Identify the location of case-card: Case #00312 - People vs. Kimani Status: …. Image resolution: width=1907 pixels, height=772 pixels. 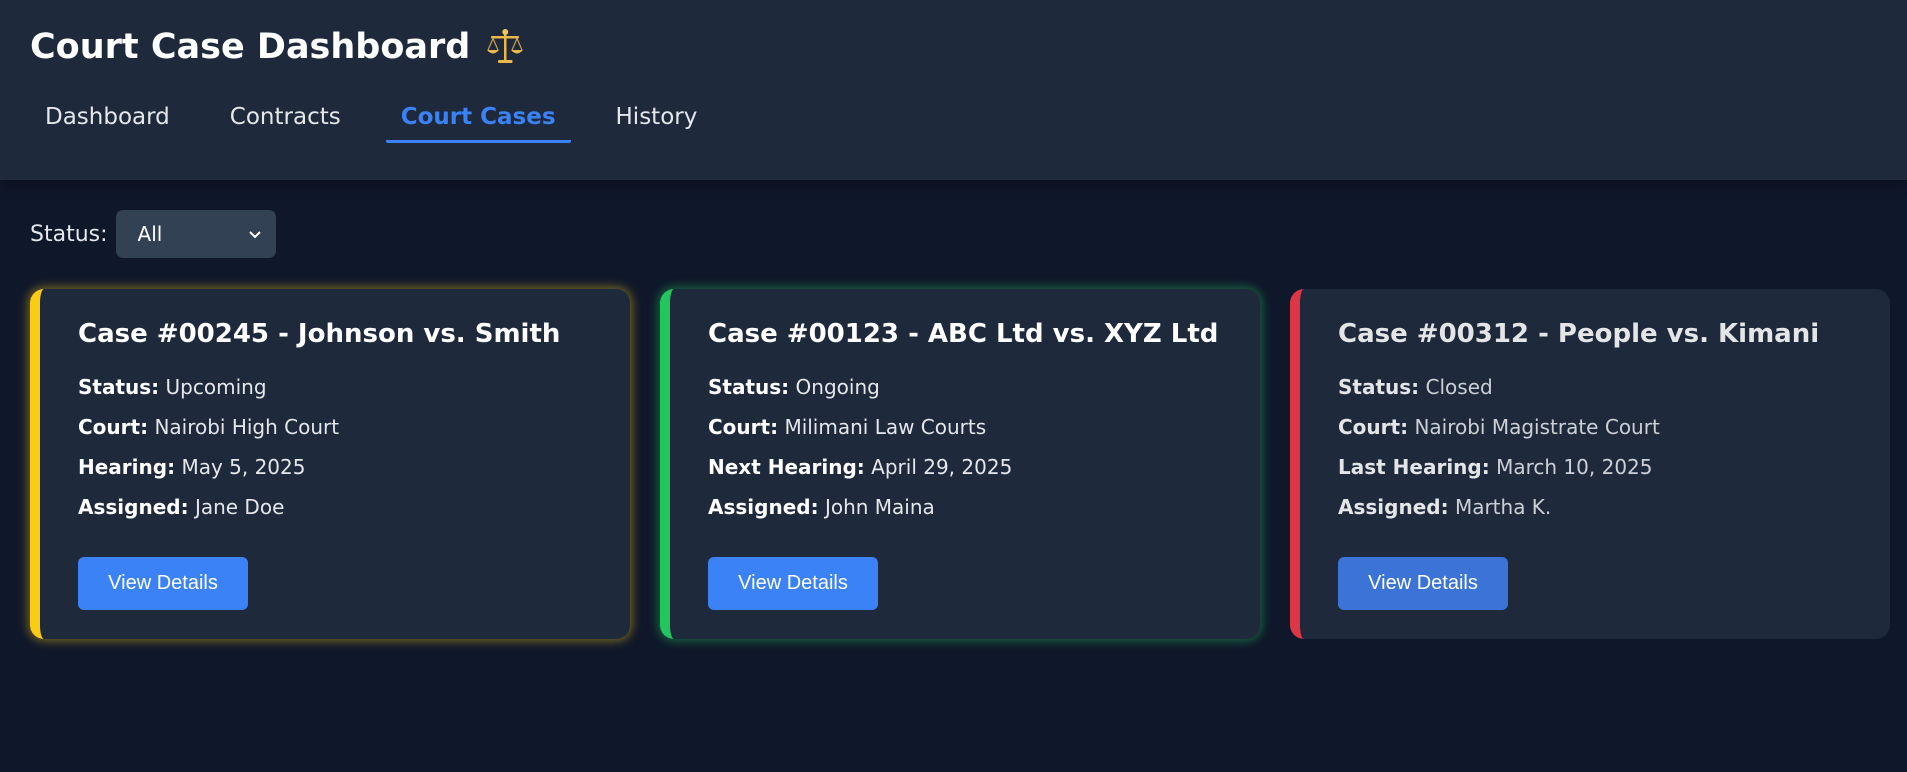
(1590, 464).